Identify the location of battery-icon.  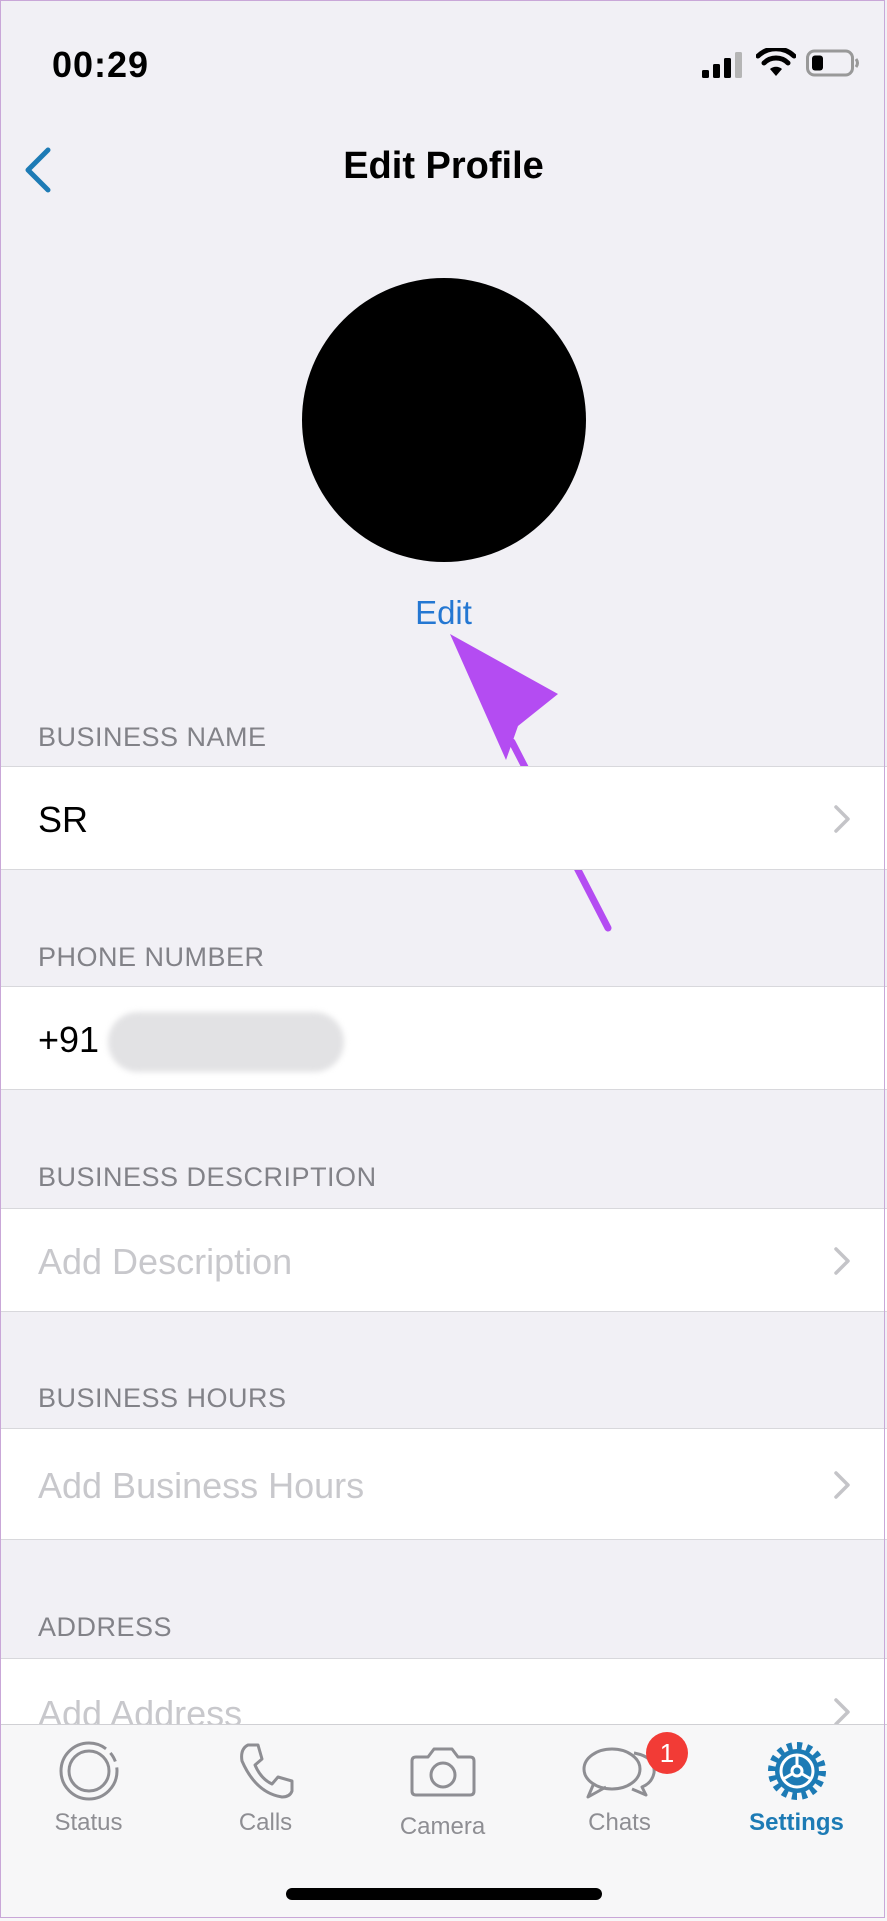
(832, 63).